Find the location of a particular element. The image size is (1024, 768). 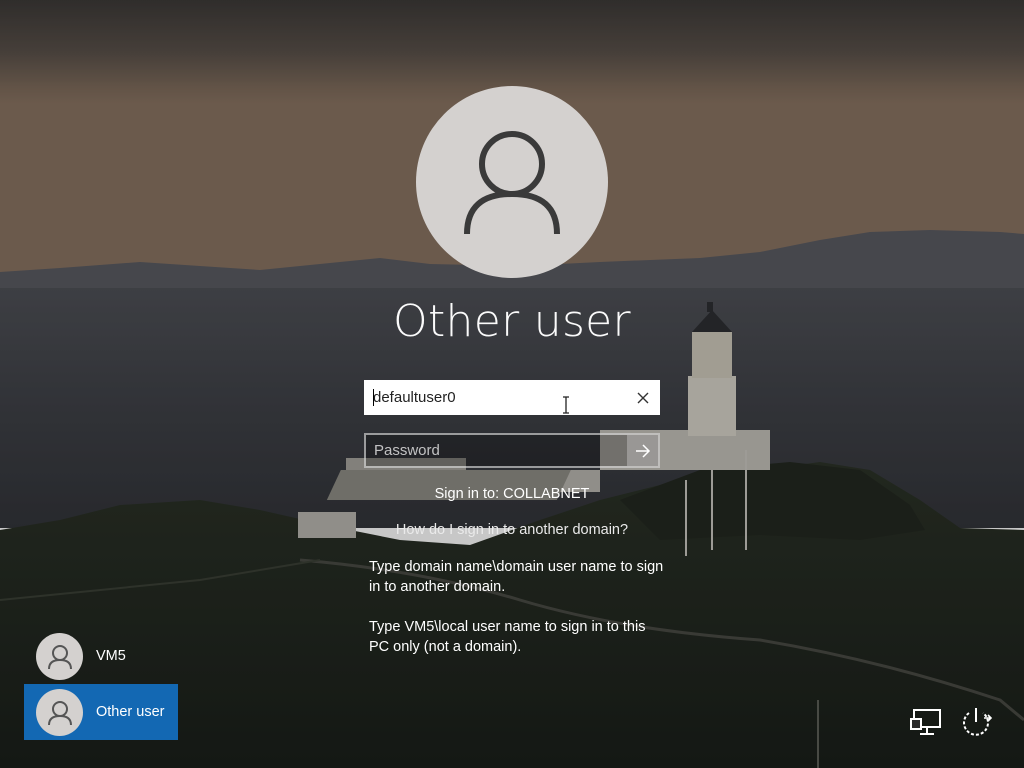

network-button is located at coordinates (927, 722).